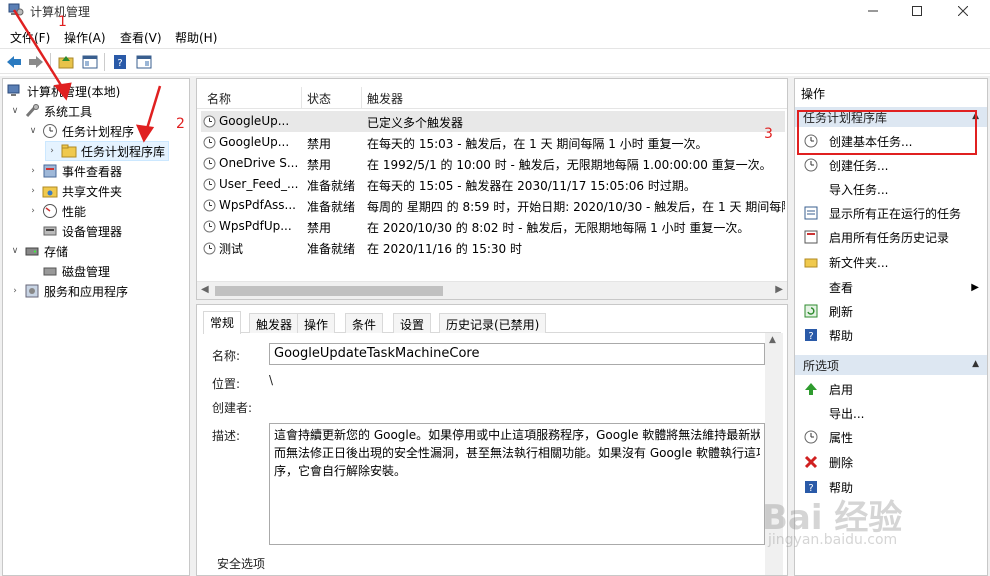 Image resolution: width=990 pixels, height=576 pixels. What do you see at coordinates (779, 289) in the screenshot?
I see `scroll-right-icon: ▶` at bounding box center [779, 289].